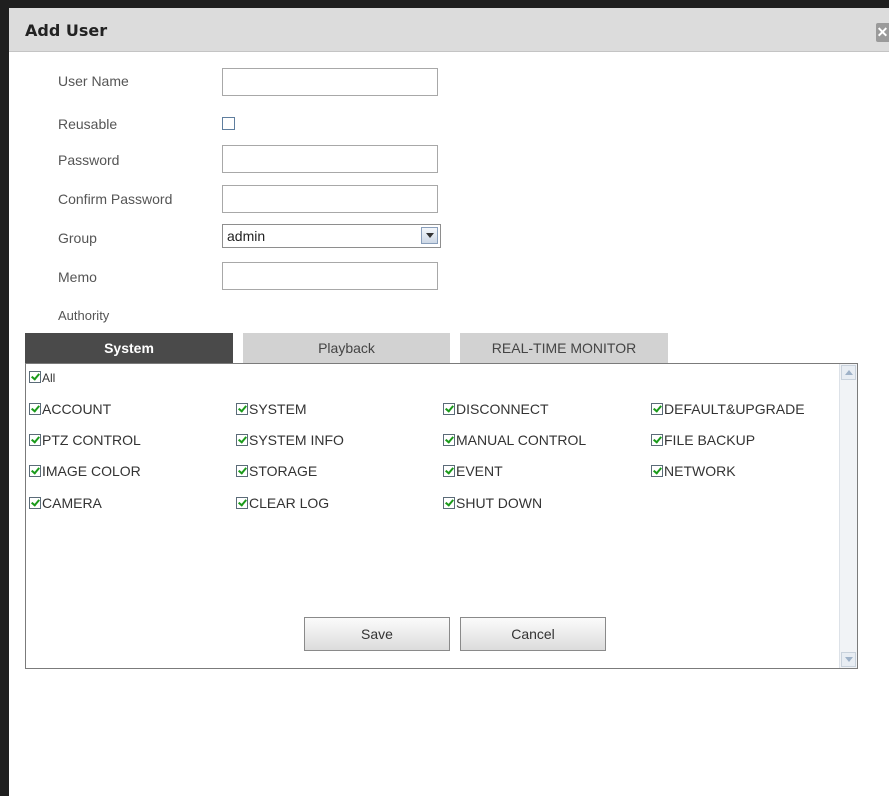  I want to click on permission-system: SYSTEM, so click(271, 409).